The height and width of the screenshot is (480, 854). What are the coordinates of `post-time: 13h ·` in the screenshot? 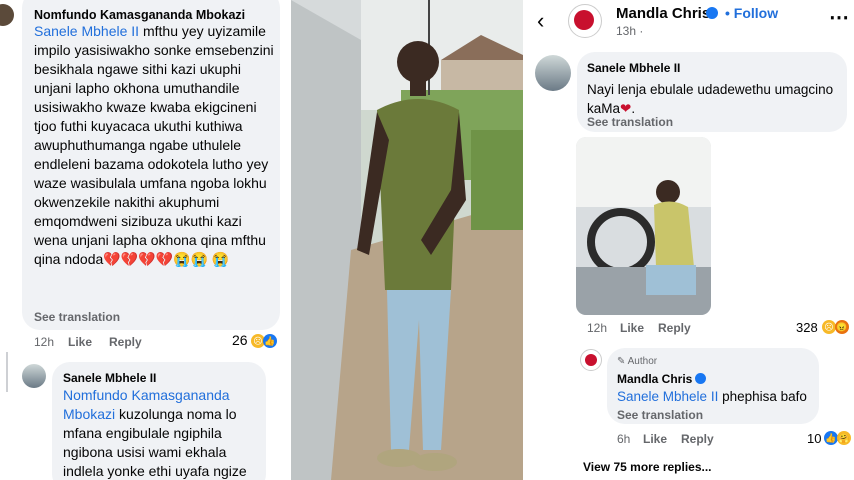 It's located at (630, 31).